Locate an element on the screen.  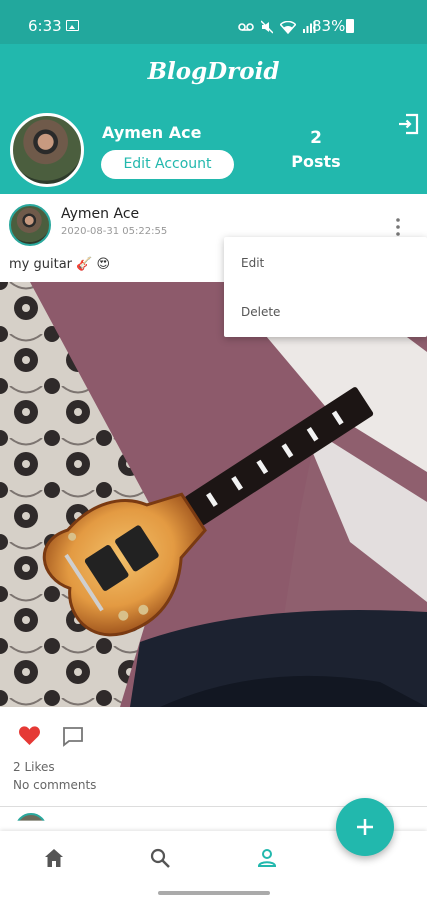
posts-label: Posts is located at coordinates (316, 161).